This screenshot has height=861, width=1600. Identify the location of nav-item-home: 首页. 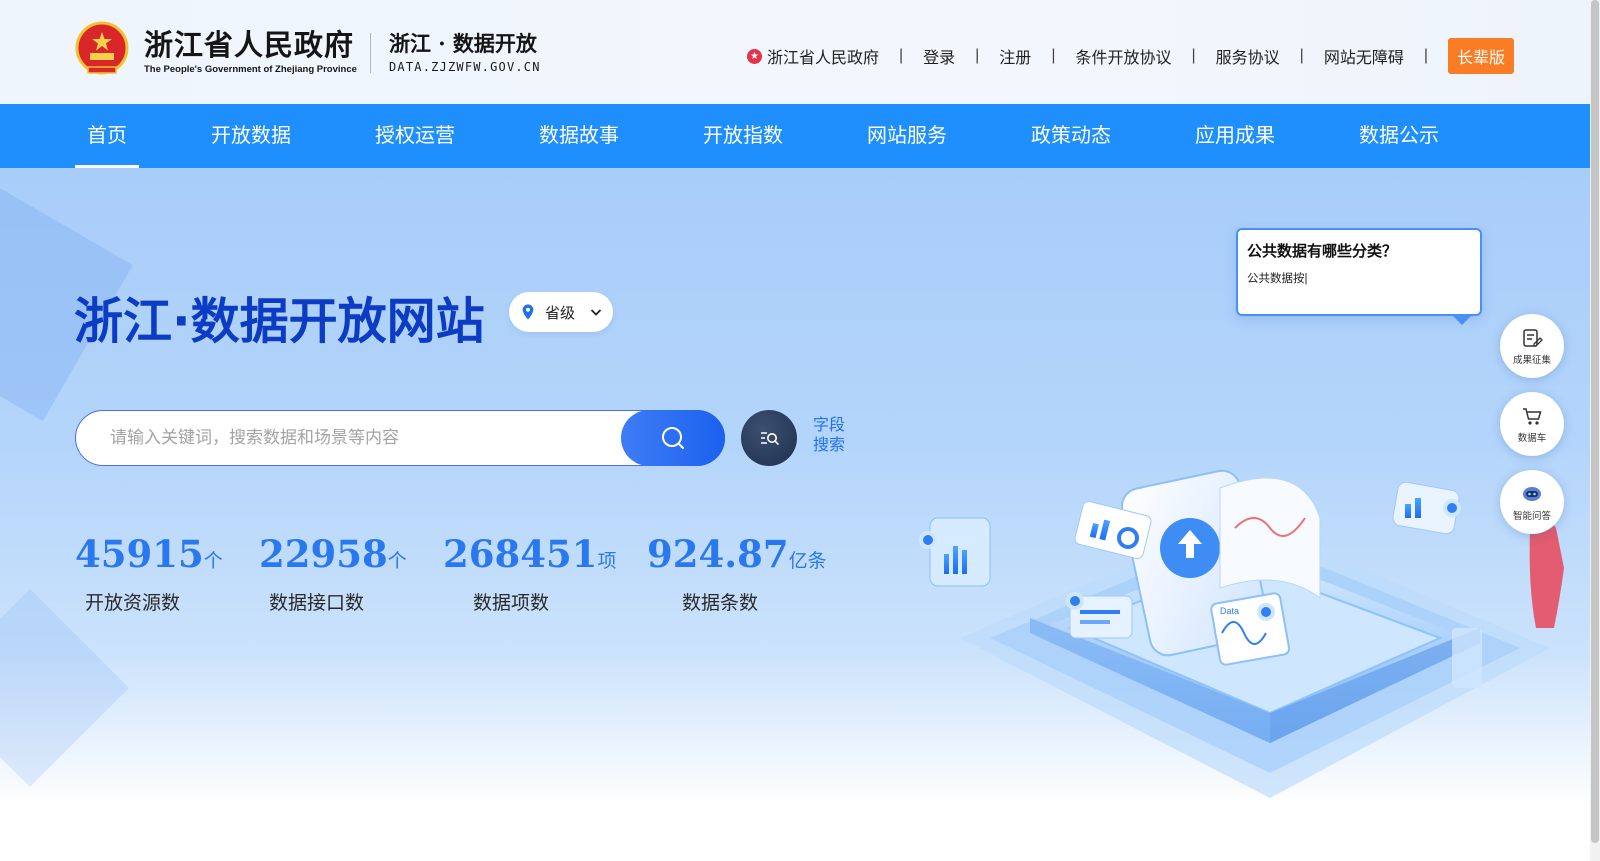
(107, 136).